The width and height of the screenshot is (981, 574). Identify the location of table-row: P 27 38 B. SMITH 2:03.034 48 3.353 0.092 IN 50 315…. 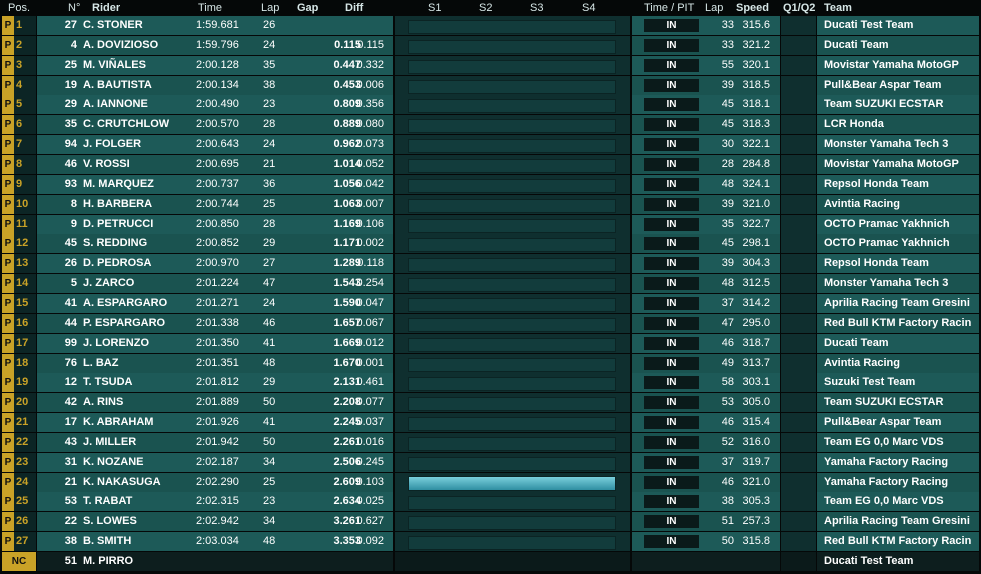
(490, 542).